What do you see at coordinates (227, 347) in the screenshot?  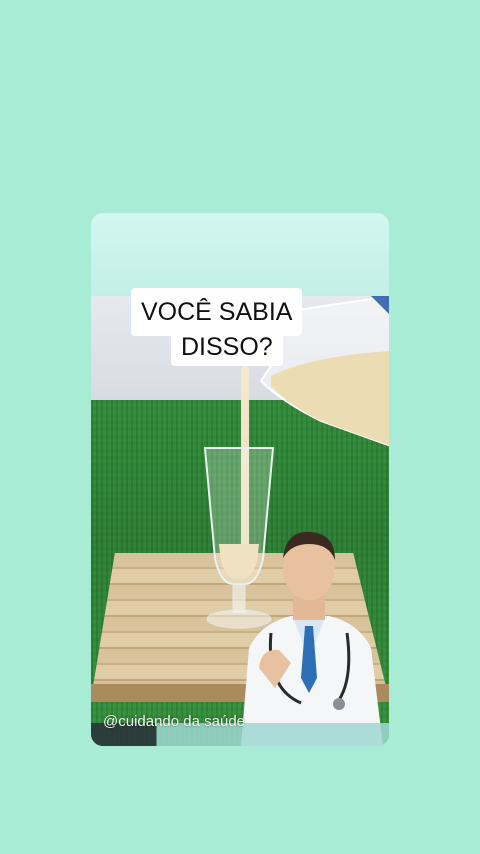 I see `caption-line-2: DISSO?` at bounding box center [227, 347].